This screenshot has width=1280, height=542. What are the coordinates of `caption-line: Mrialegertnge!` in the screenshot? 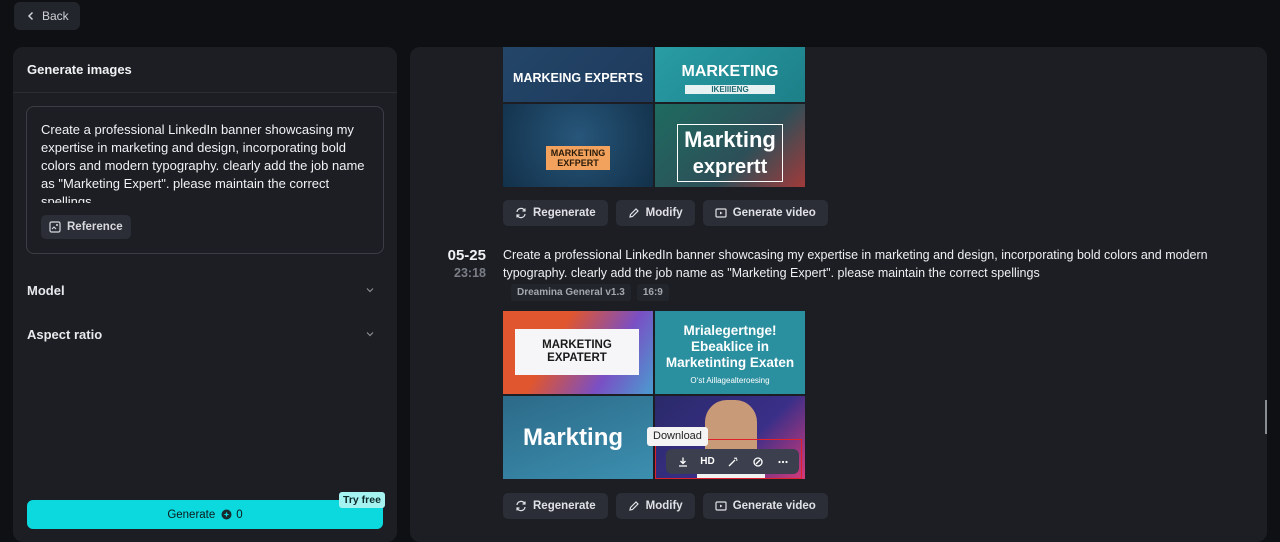 It's located at (730, 330).